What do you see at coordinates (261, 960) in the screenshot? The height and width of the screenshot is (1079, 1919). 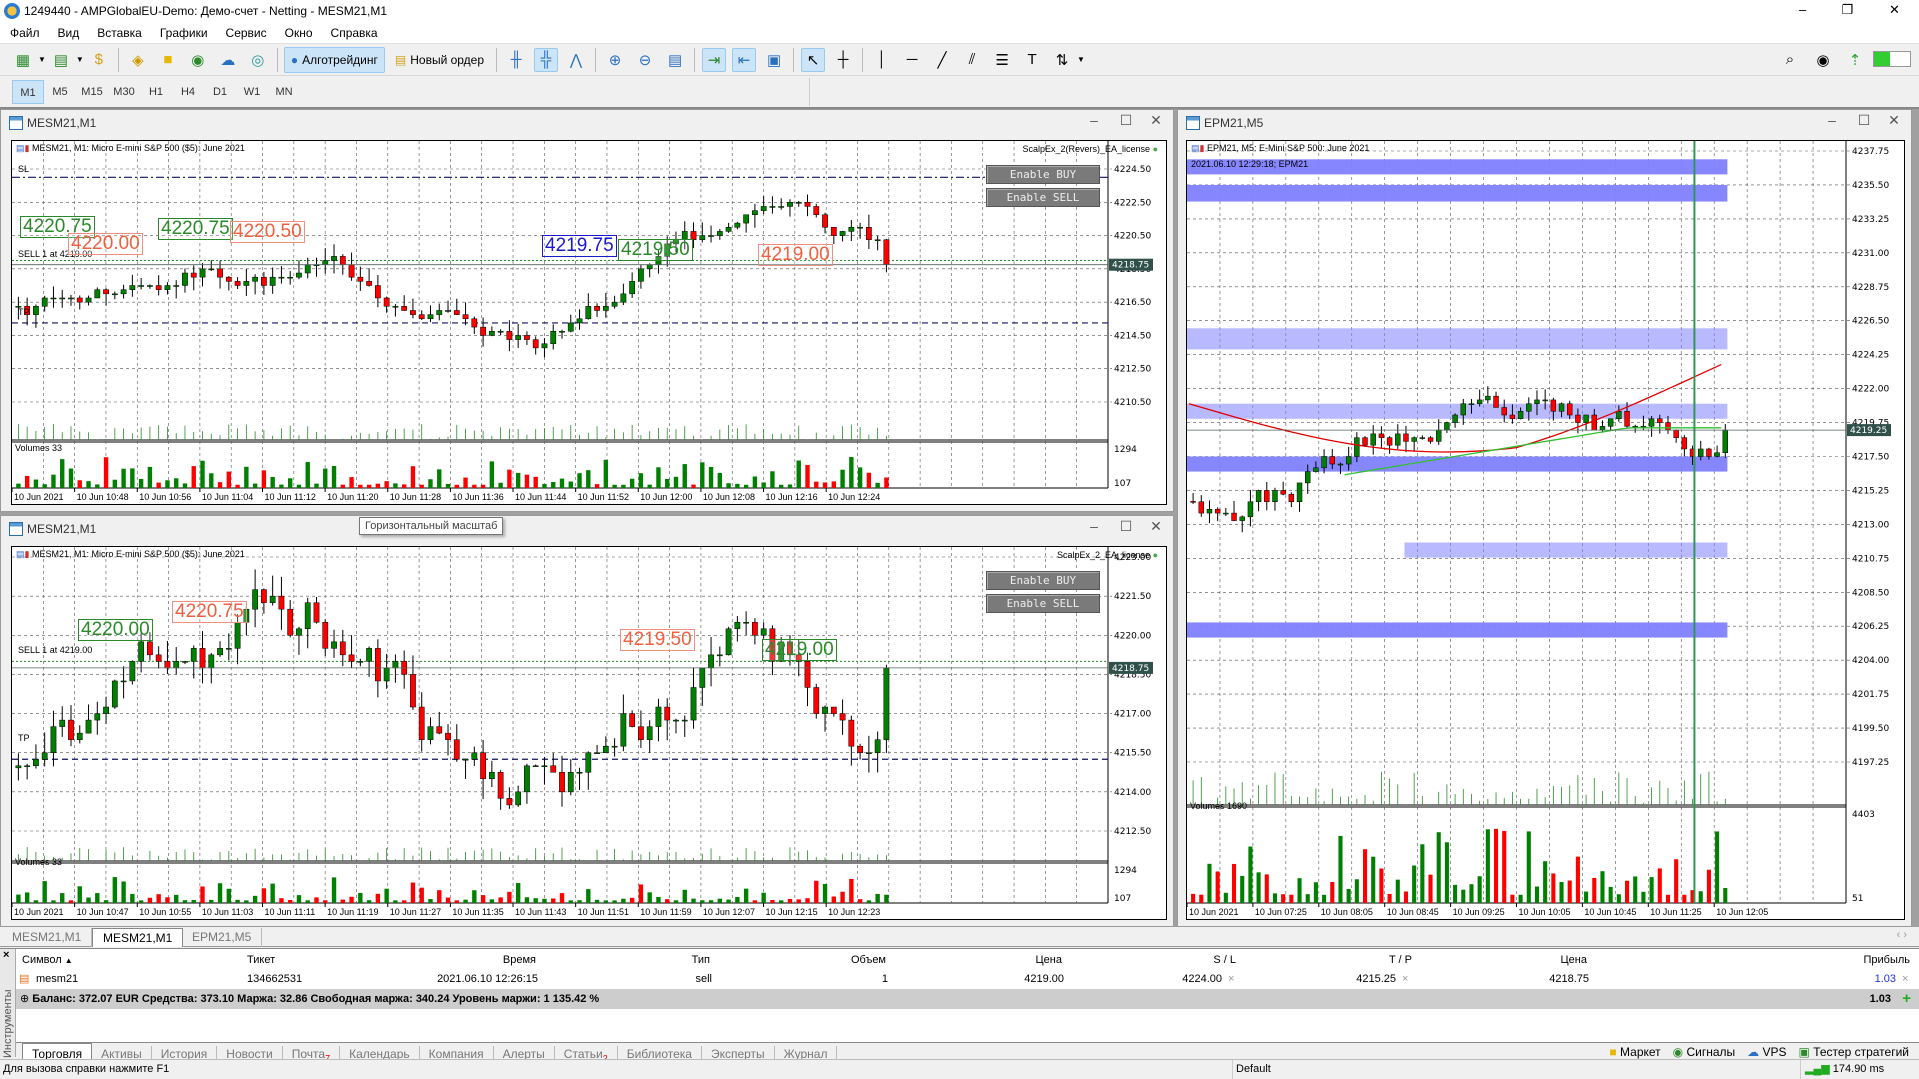 I see `column-header-ticket: Тикет` at bounding box center [261, 960].